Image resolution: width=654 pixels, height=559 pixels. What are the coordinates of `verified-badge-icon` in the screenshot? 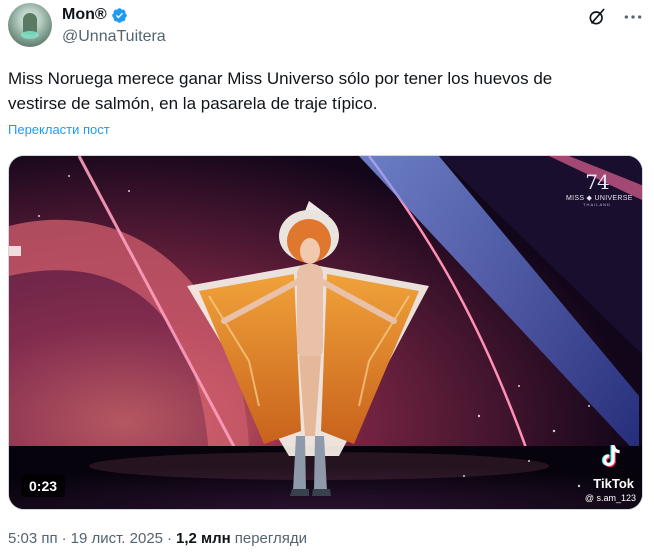 It's located at (119, 15).